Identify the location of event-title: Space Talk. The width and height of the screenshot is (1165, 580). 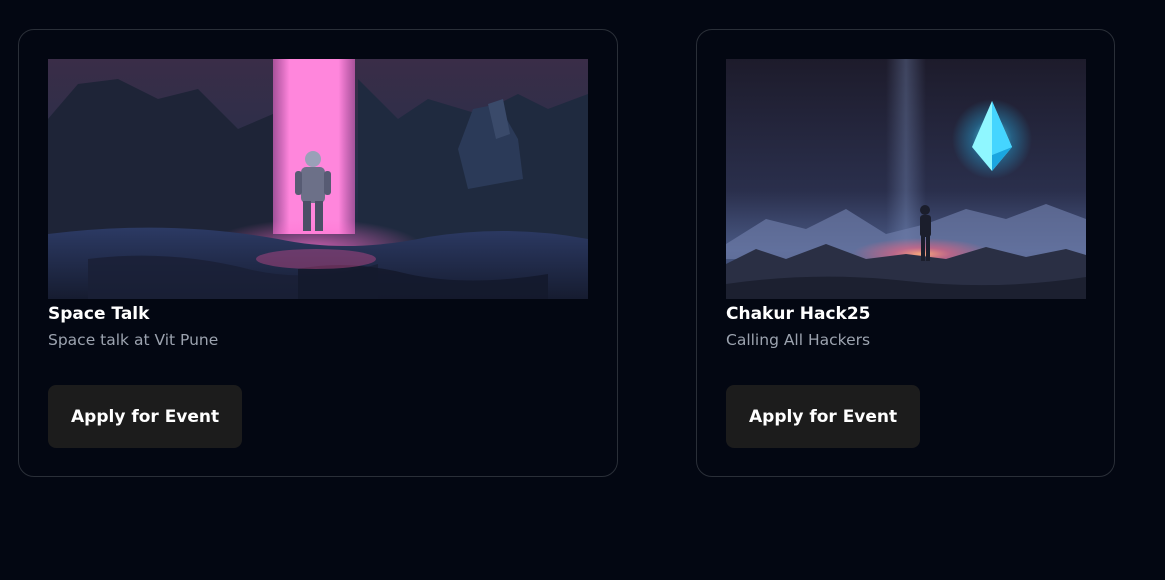
(99, 314).